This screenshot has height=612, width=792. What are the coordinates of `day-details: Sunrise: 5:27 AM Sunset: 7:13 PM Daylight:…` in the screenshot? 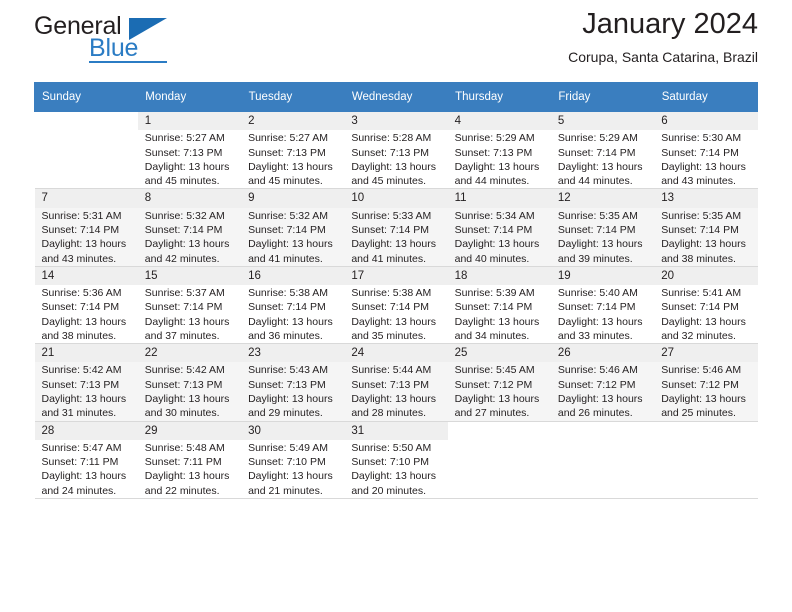 It's located at (189, 159).